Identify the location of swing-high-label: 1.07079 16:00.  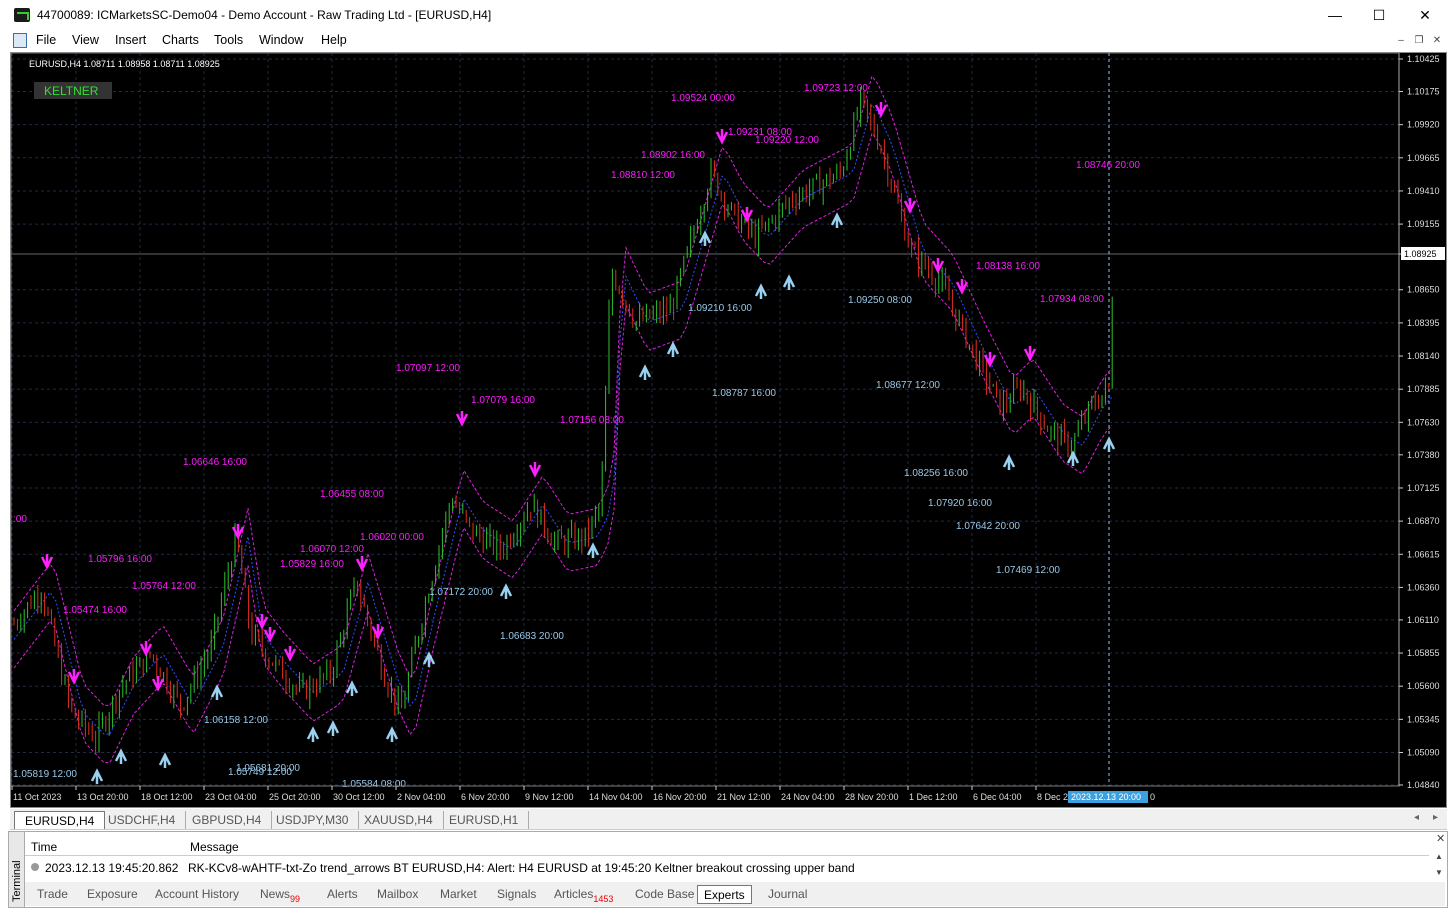
(503, 400).